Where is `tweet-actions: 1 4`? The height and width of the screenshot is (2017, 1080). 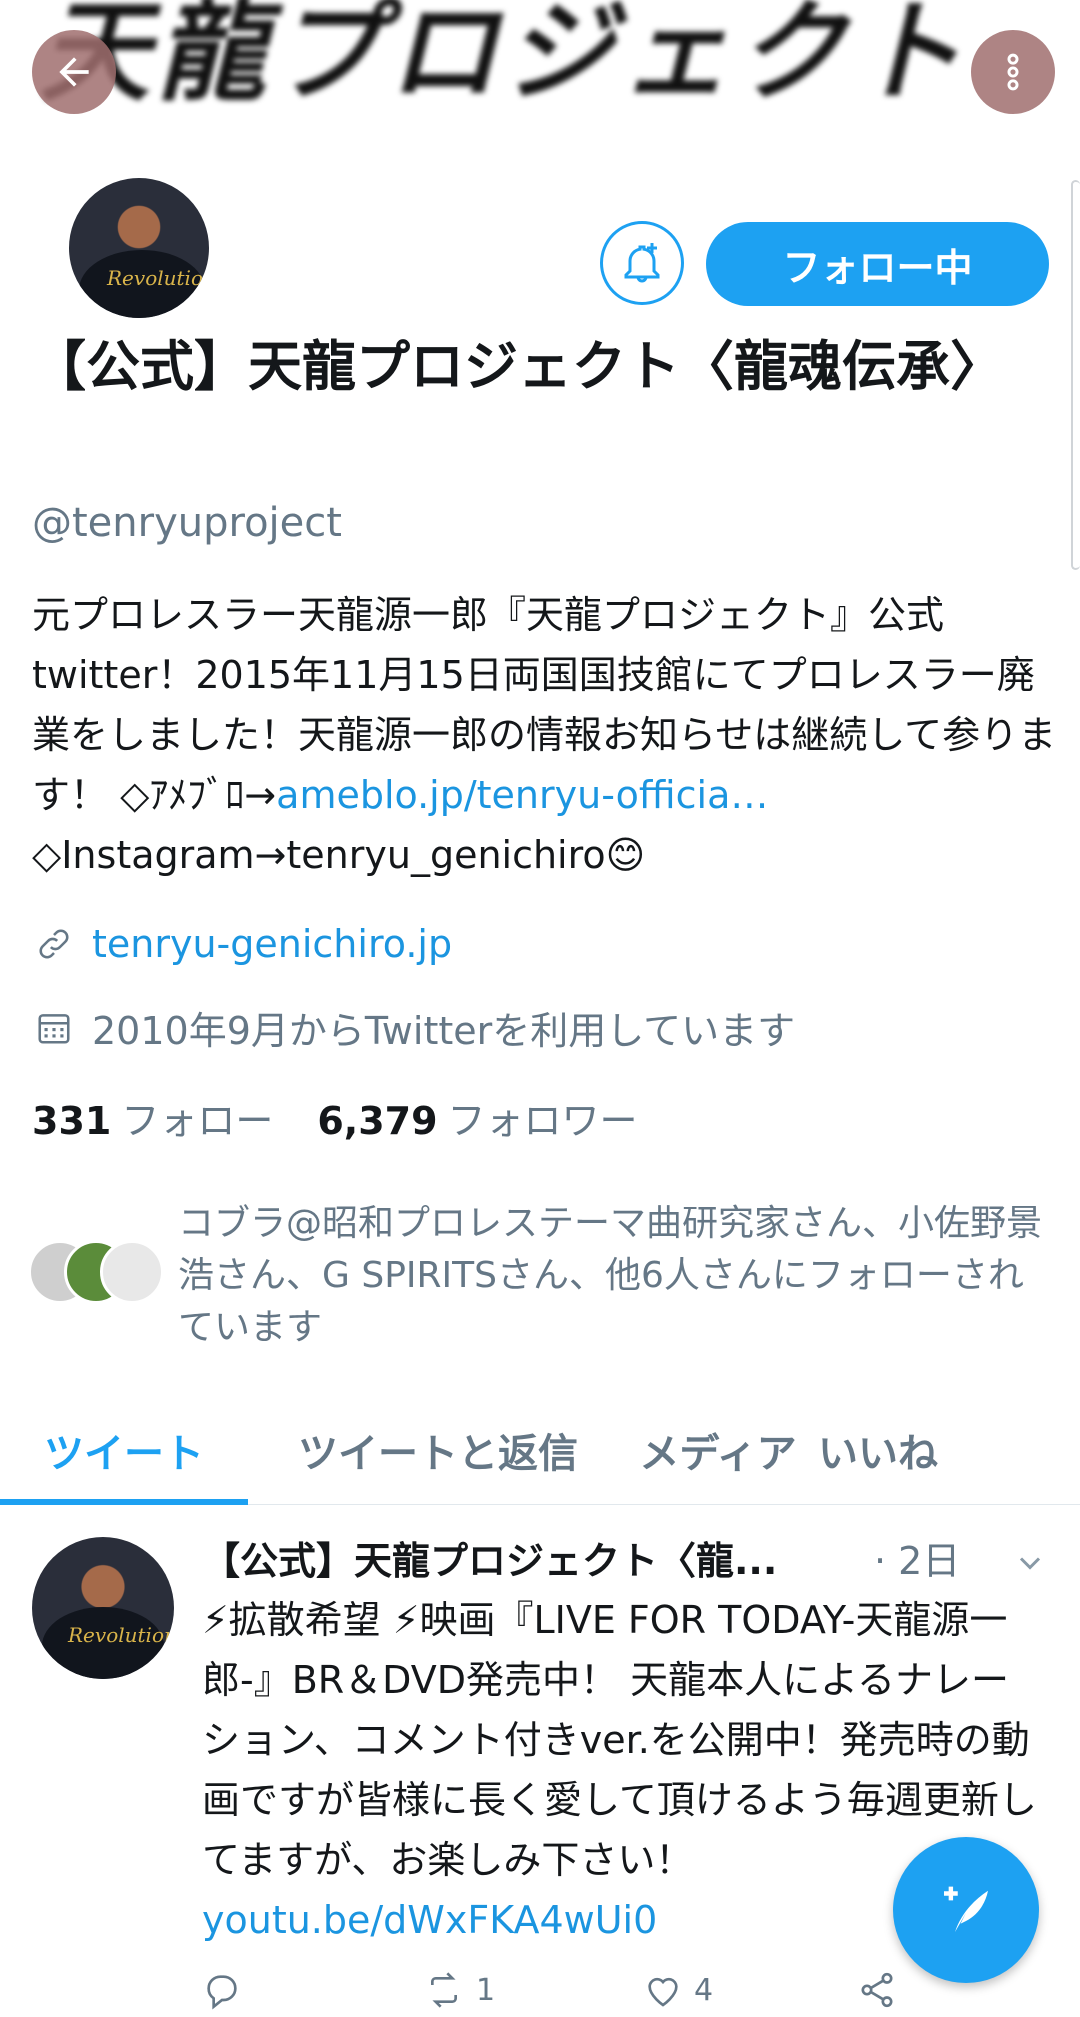 tweet-actions: 1 4 is located at coordinates (562, 1993).